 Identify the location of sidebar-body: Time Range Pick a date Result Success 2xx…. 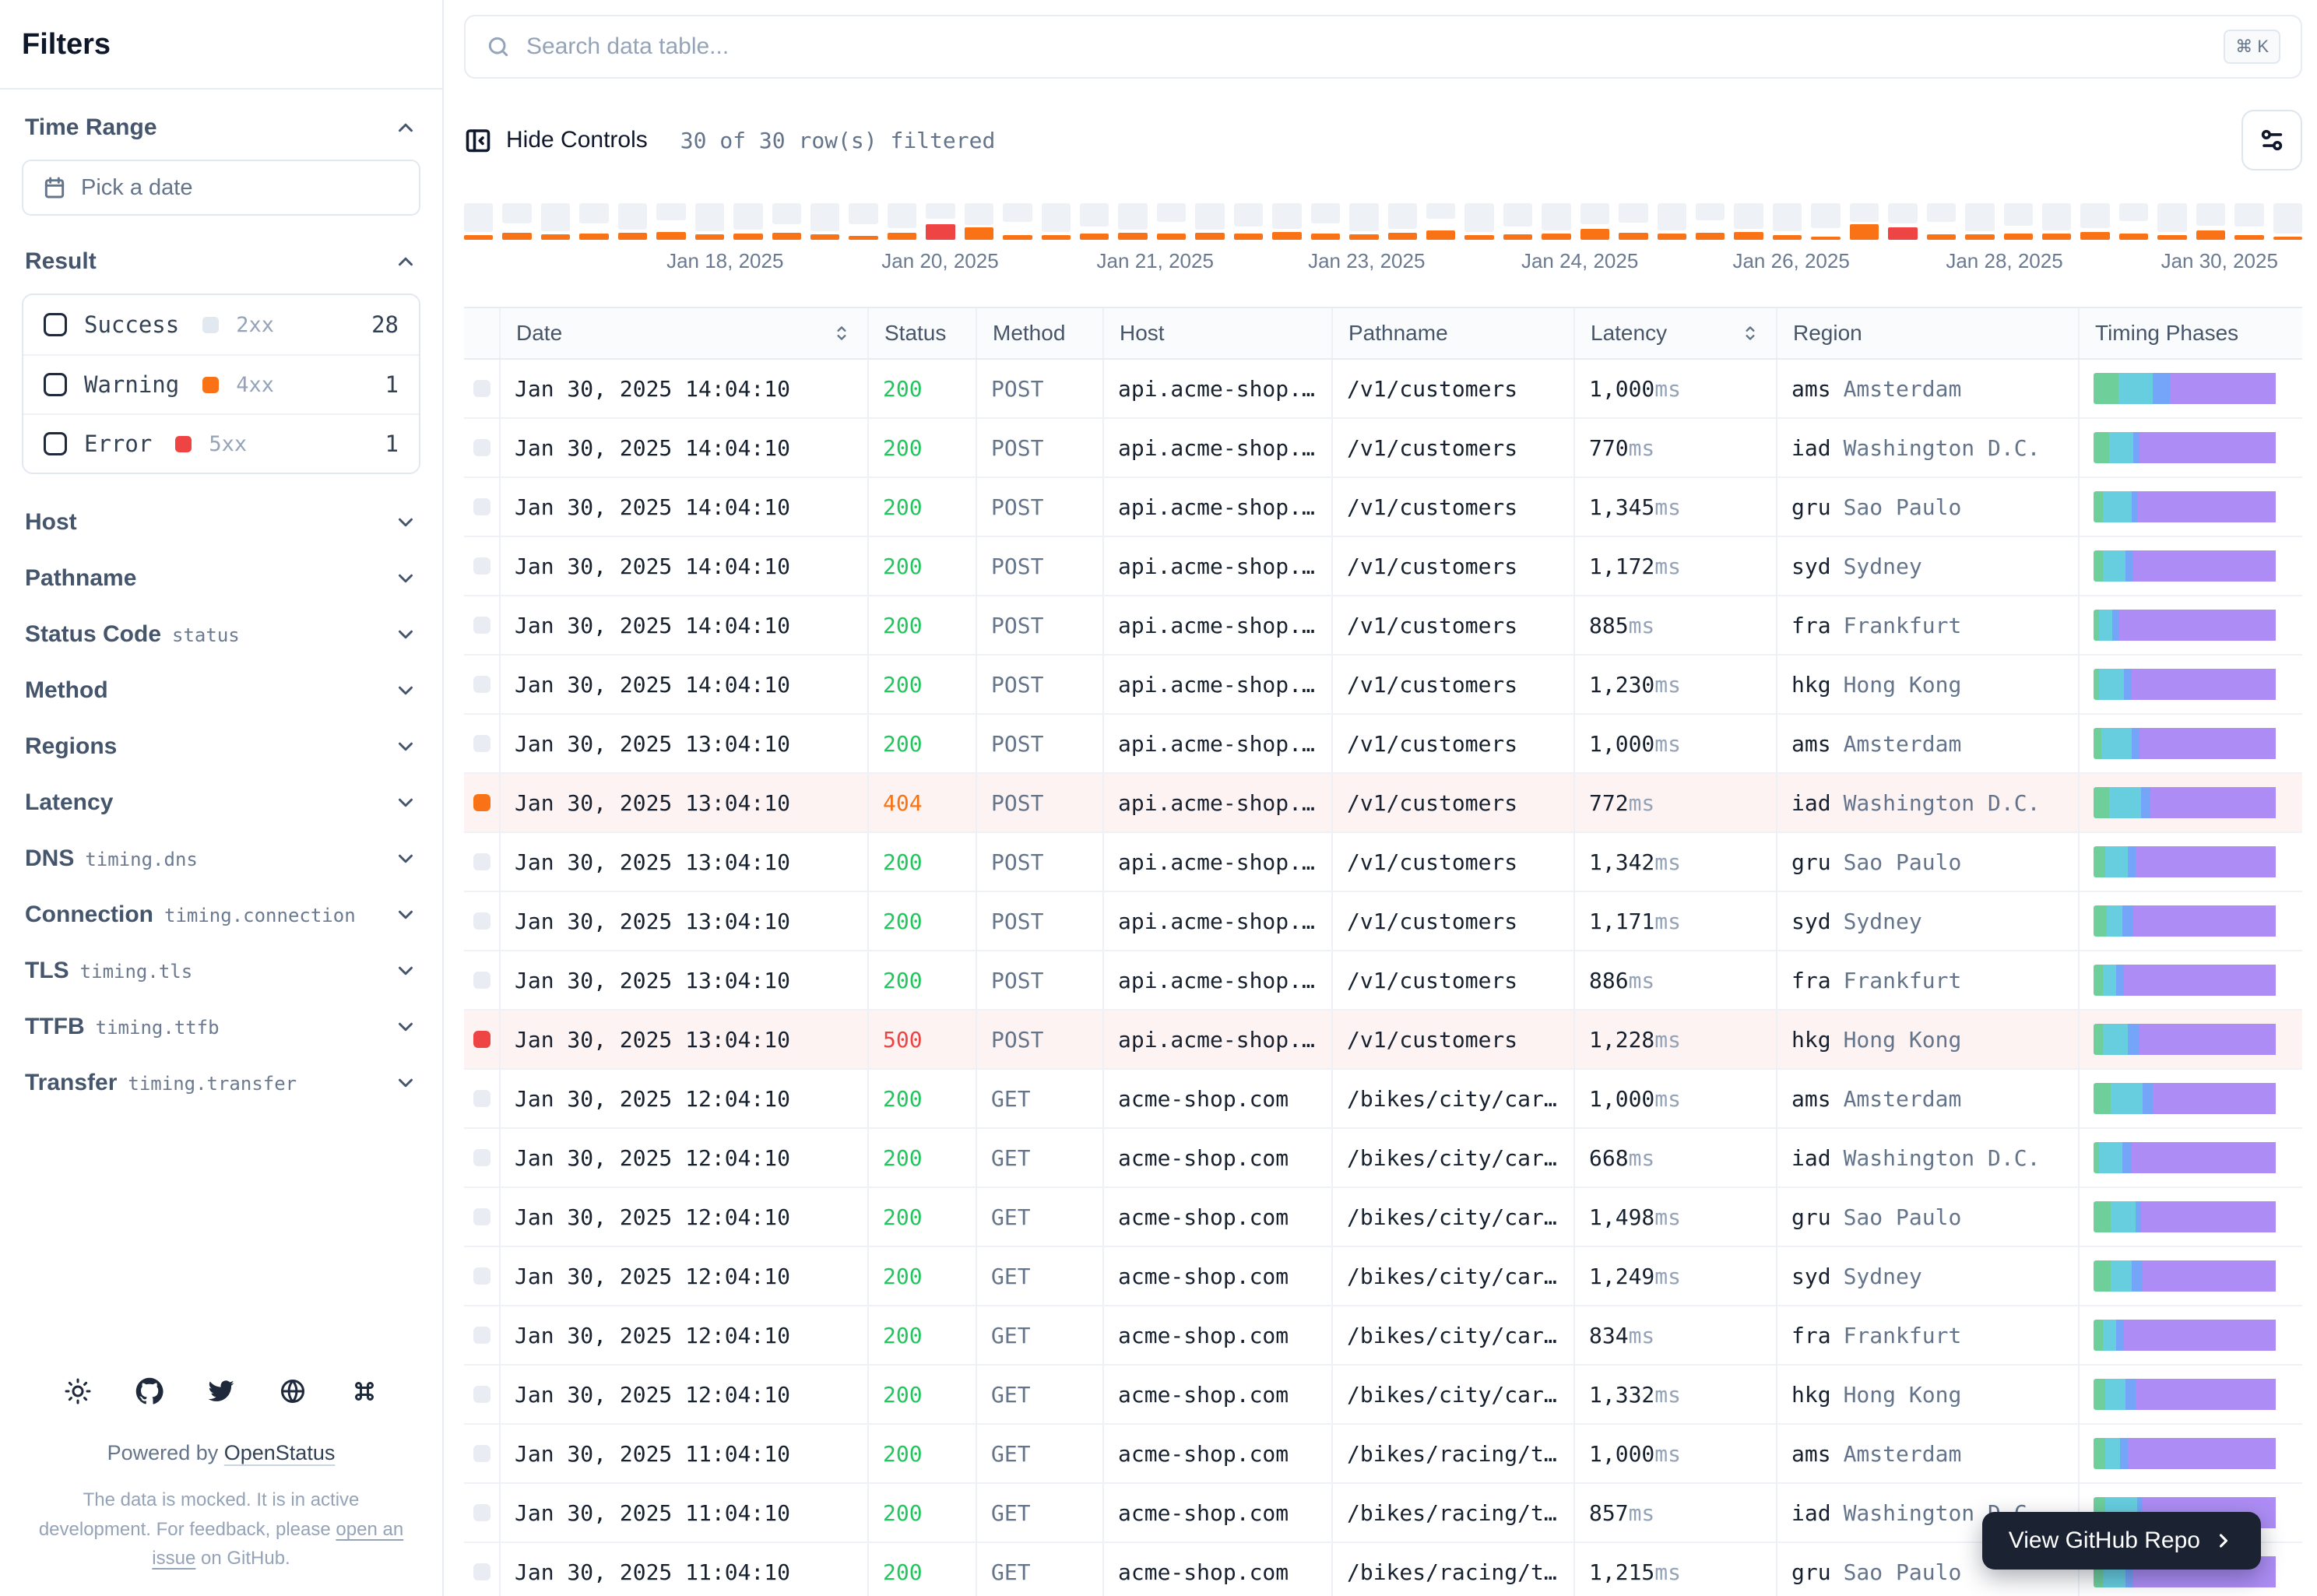
(221, 600).